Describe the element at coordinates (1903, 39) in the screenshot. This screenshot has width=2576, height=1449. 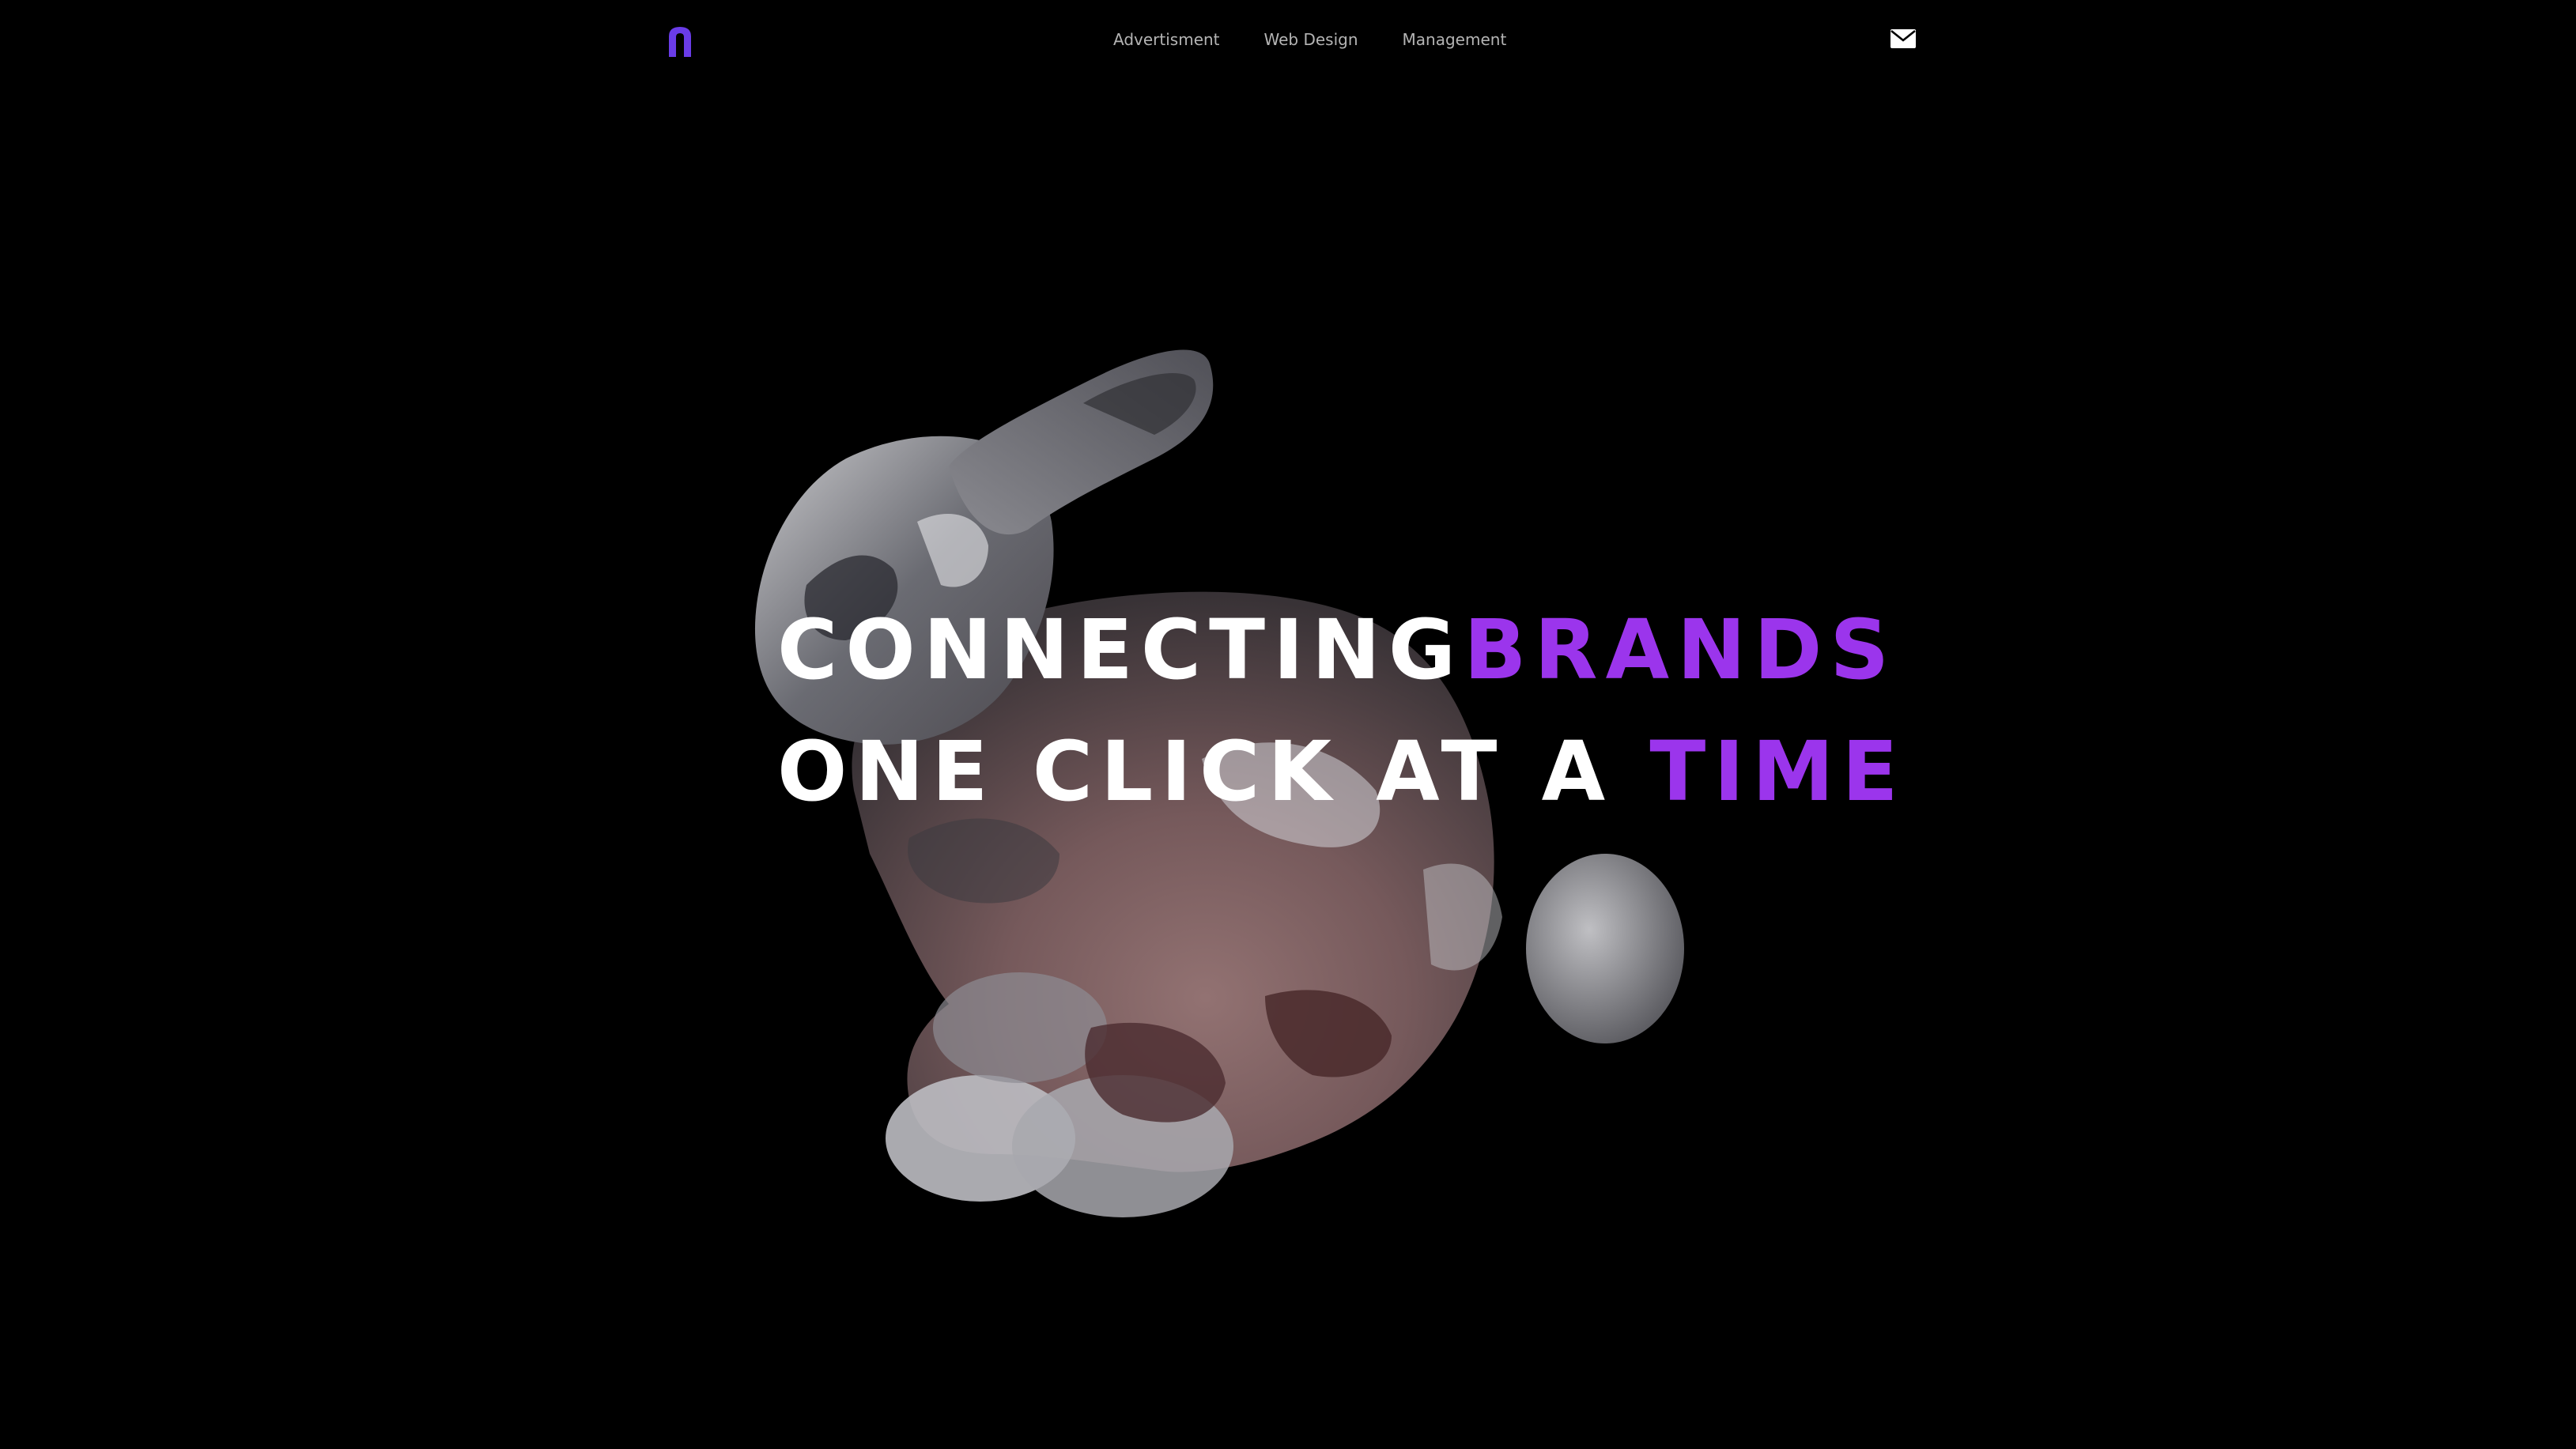
I see `envelope-icon` at that location.